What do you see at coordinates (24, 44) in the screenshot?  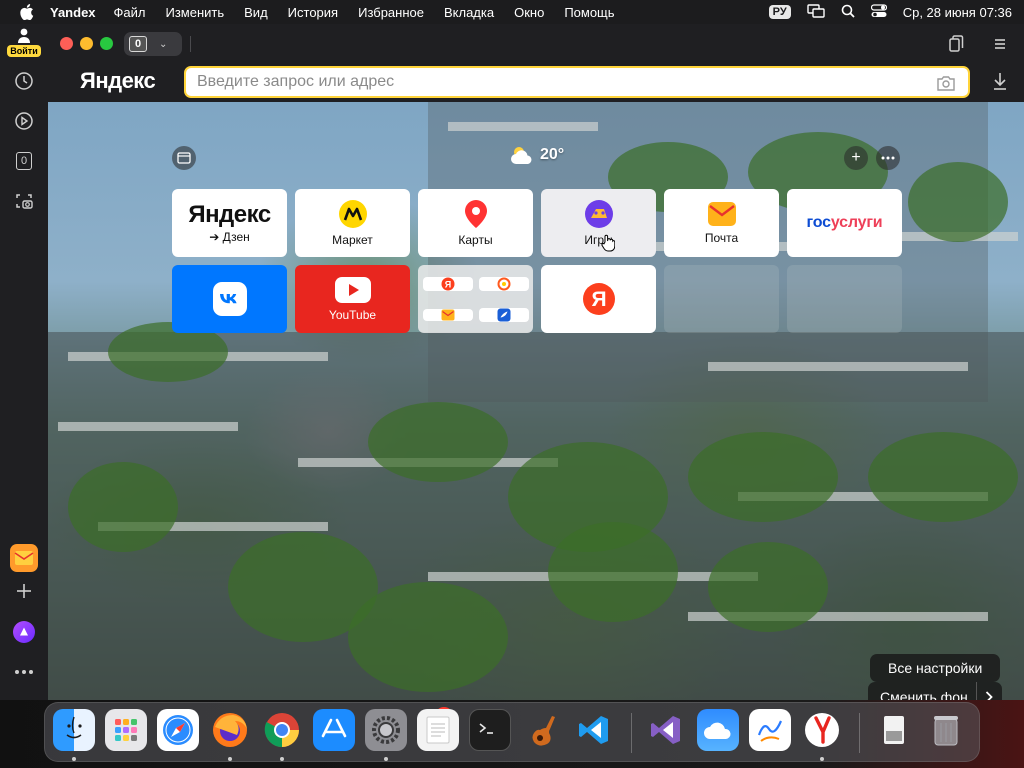 I see `login-button: Войти` at bounding box center [24, 44].